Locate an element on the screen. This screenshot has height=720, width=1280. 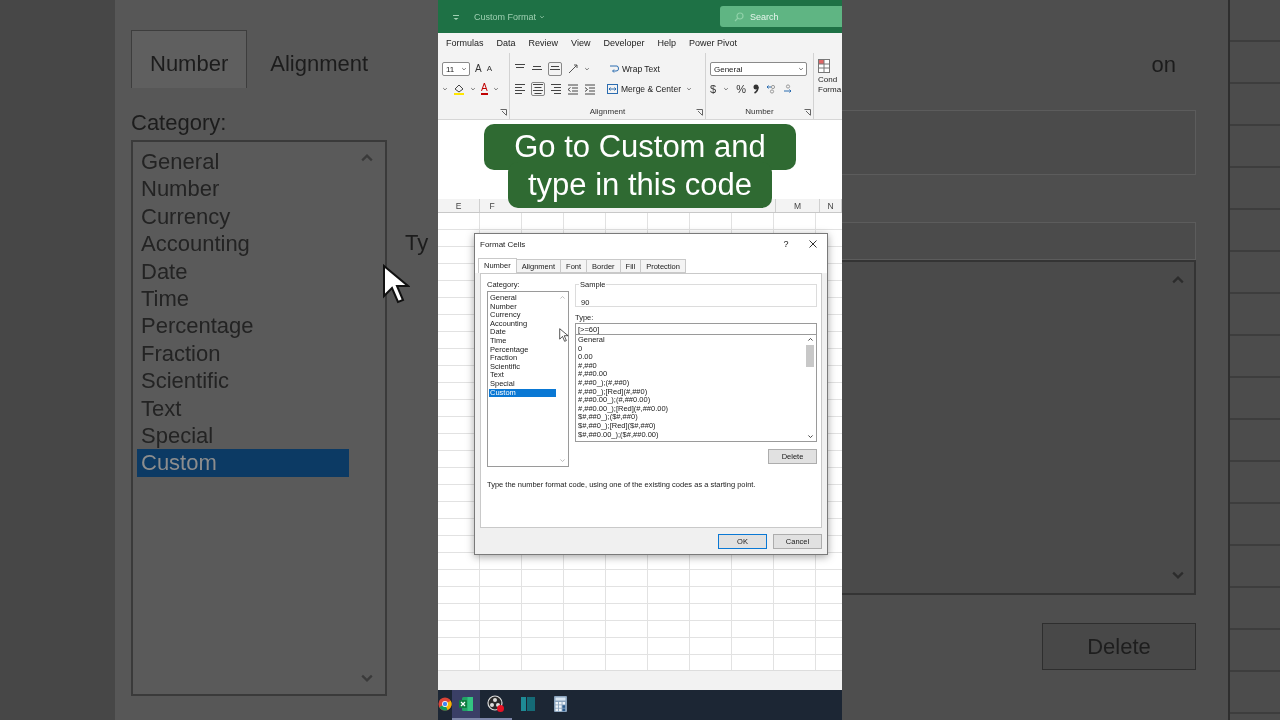
group-label: Number is located at coordinates (759, 111).